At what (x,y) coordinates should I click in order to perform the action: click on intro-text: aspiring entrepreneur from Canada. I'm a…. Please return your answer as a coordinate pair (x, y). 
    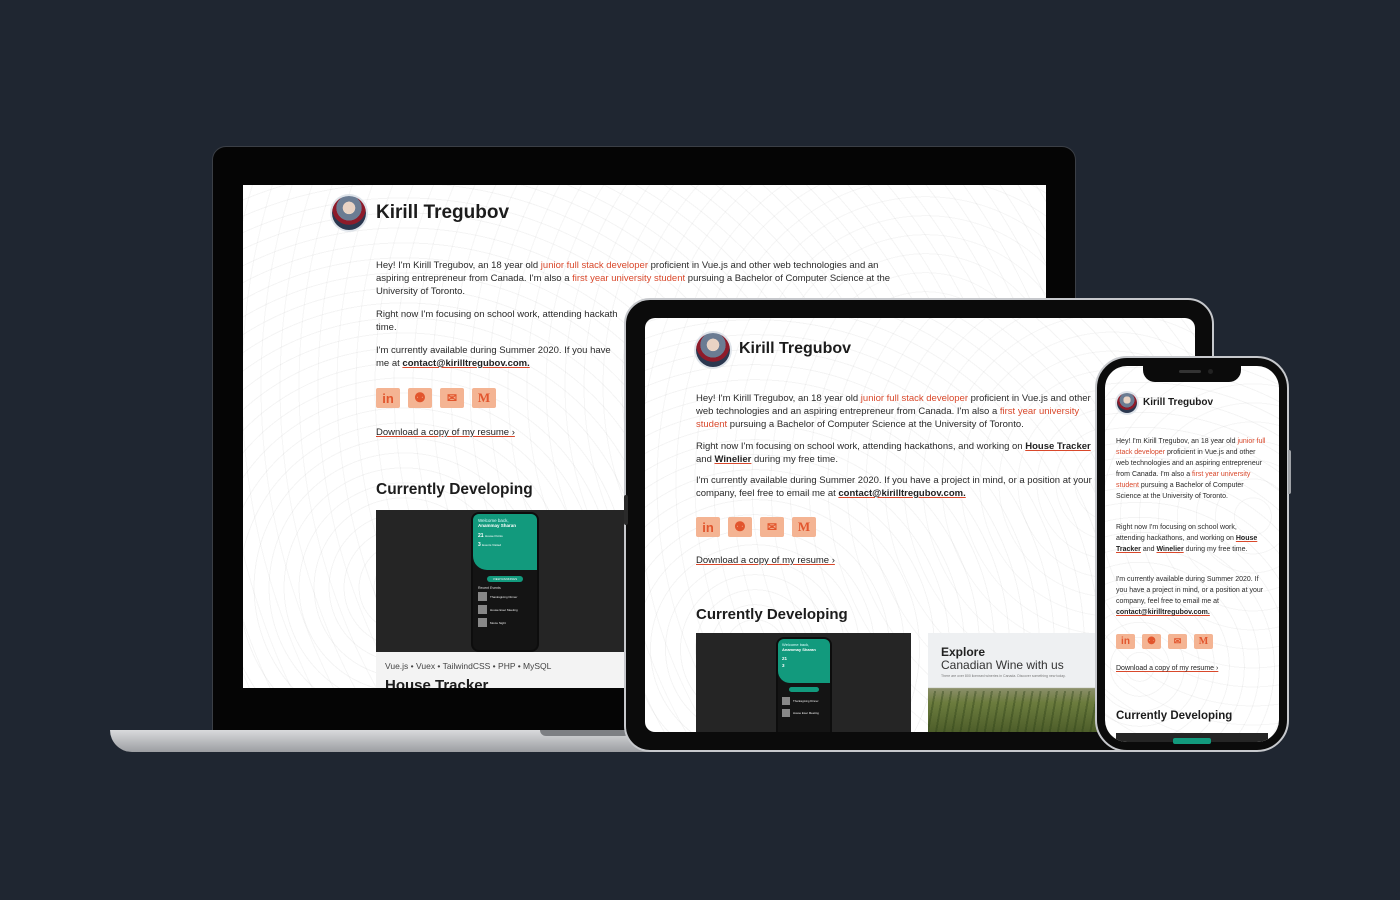
    Looking at the image, I should click on (474, 278).